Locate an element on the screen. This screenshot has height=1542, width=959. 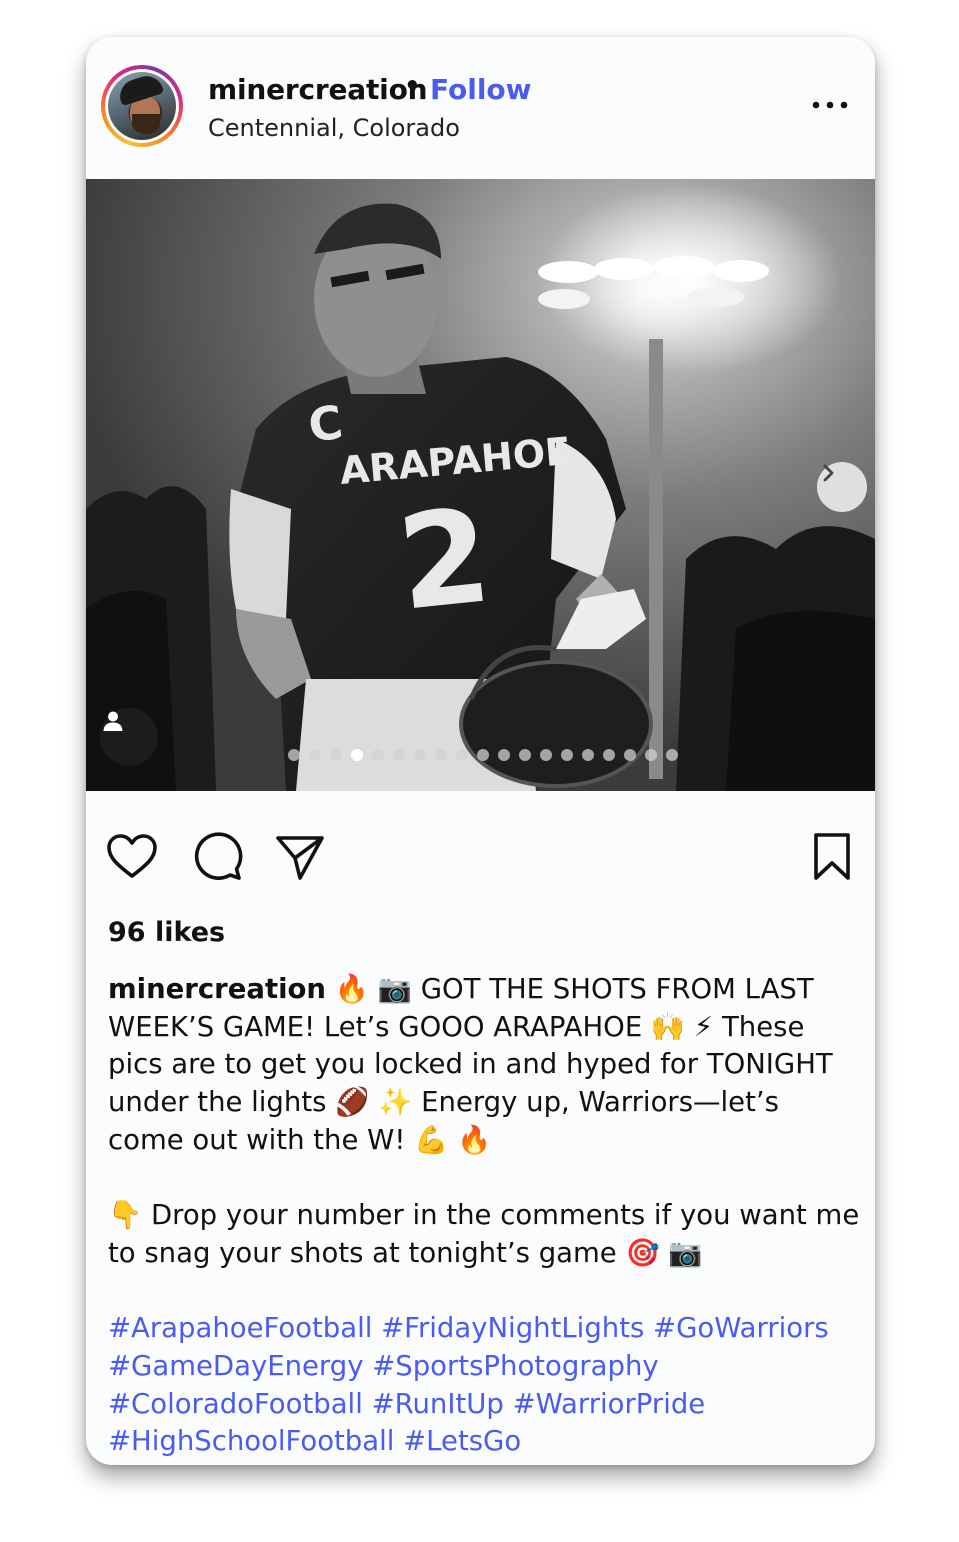
chevron-right-icon is located at coordinates (828, 473).